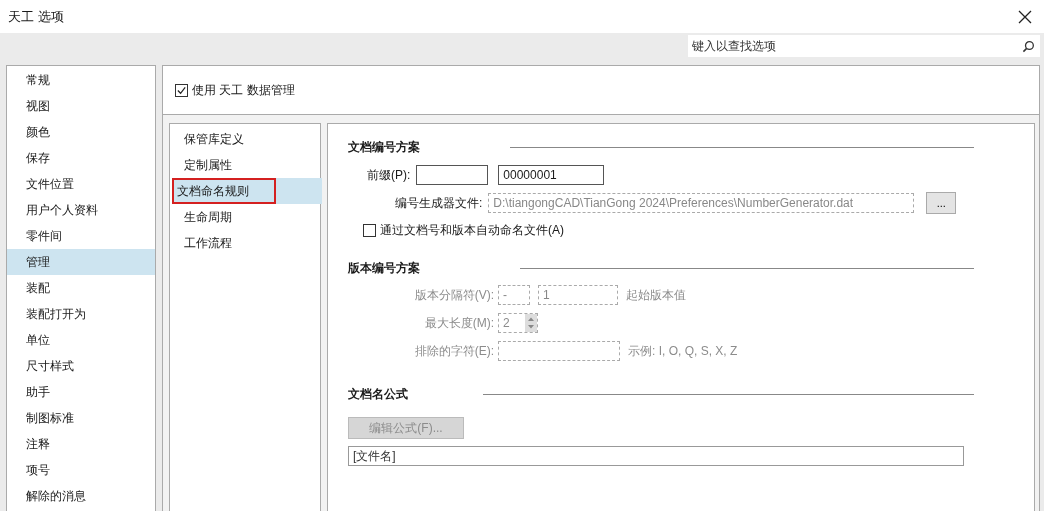 This screenshot has height=511, width=1044. What do you see at coordinates (1028, 46) in the screenshot?
I see `search-icon` at bounding box center [1028, 46].